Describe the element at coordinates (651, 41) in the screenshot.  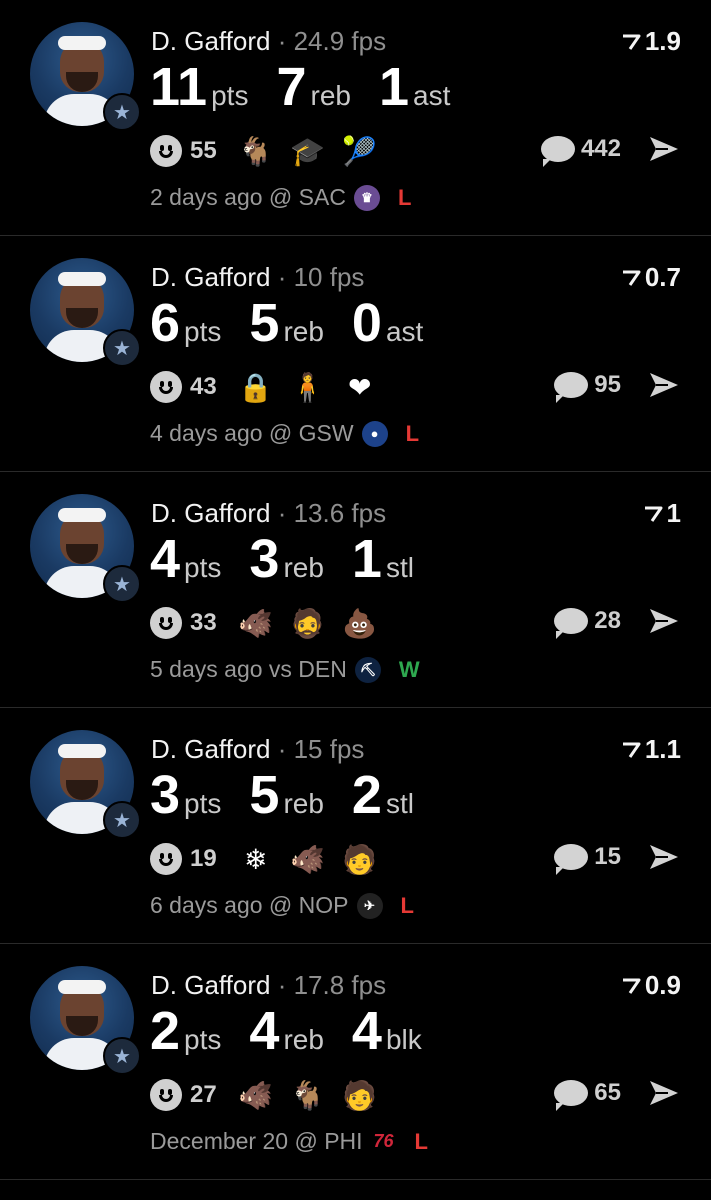
I see `rating: 1.9` at that location.